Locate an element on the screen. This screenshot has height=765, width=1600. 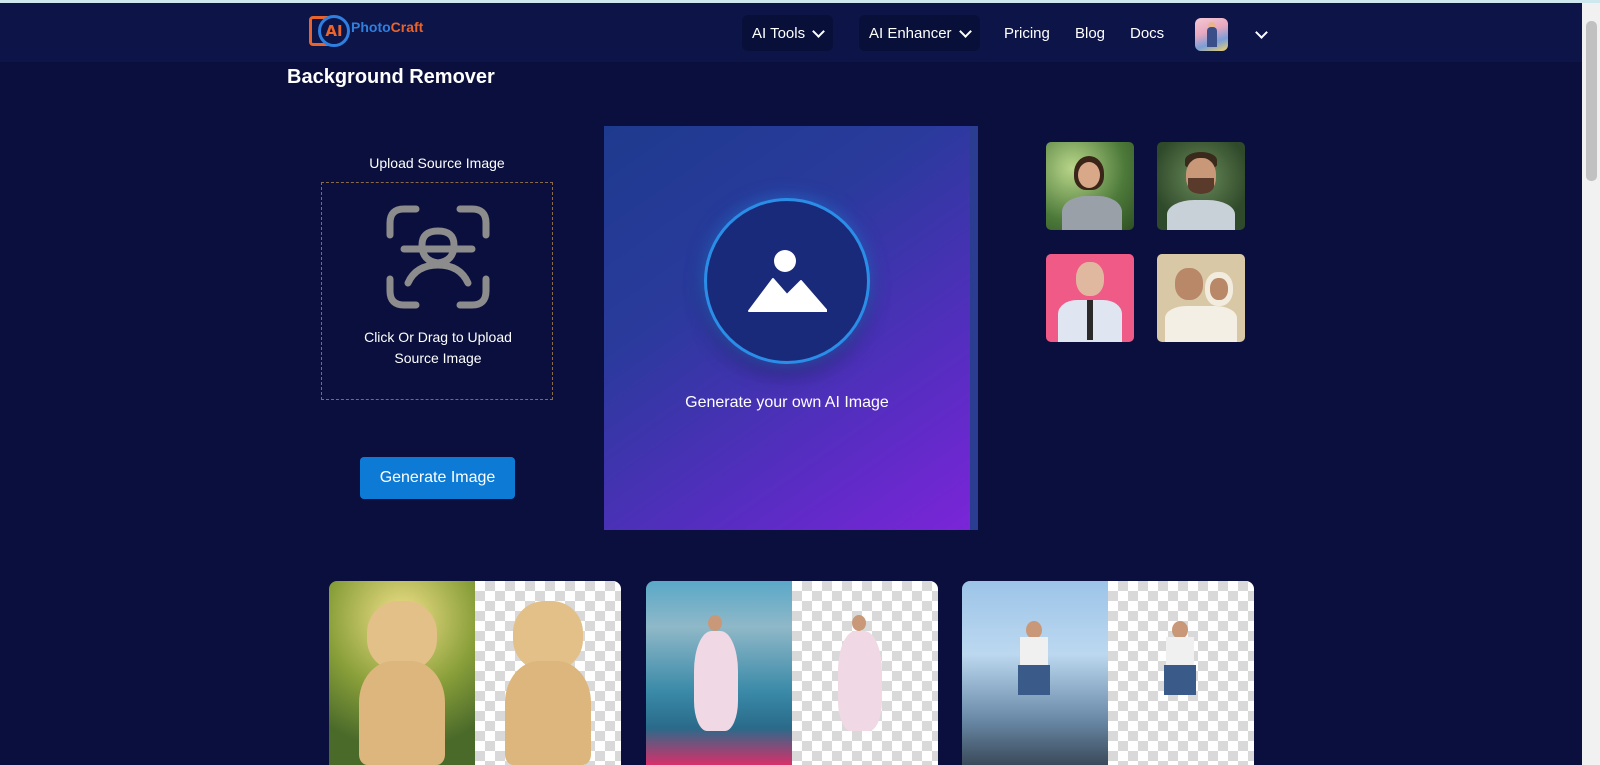
upload-label: Upload Source Image is located at coordinates (437, 163).